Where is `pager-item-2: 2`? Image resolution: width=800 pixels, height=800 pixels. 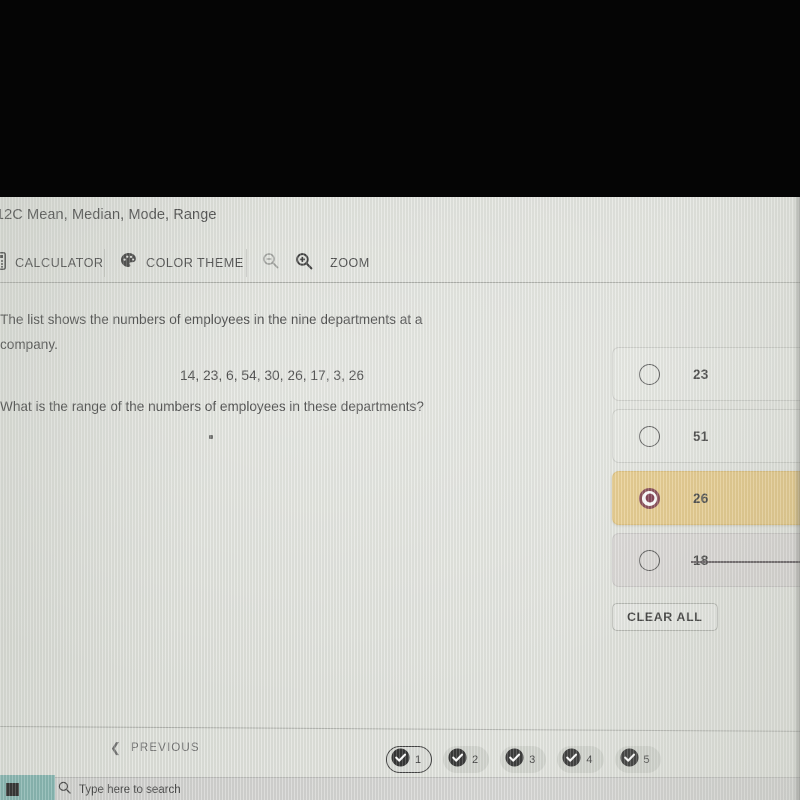
pager-item-2: 2 is located at coordinates (466, 759).